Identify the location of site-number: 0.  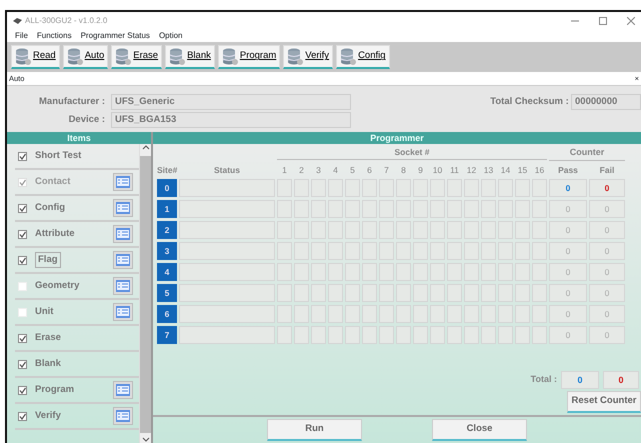
(167, 188).